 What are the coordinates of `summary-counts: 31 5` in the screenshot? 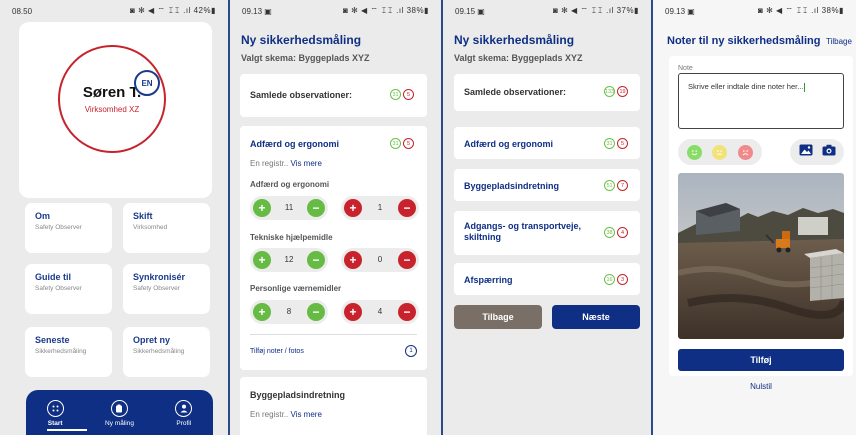 It's located at (402, 94).